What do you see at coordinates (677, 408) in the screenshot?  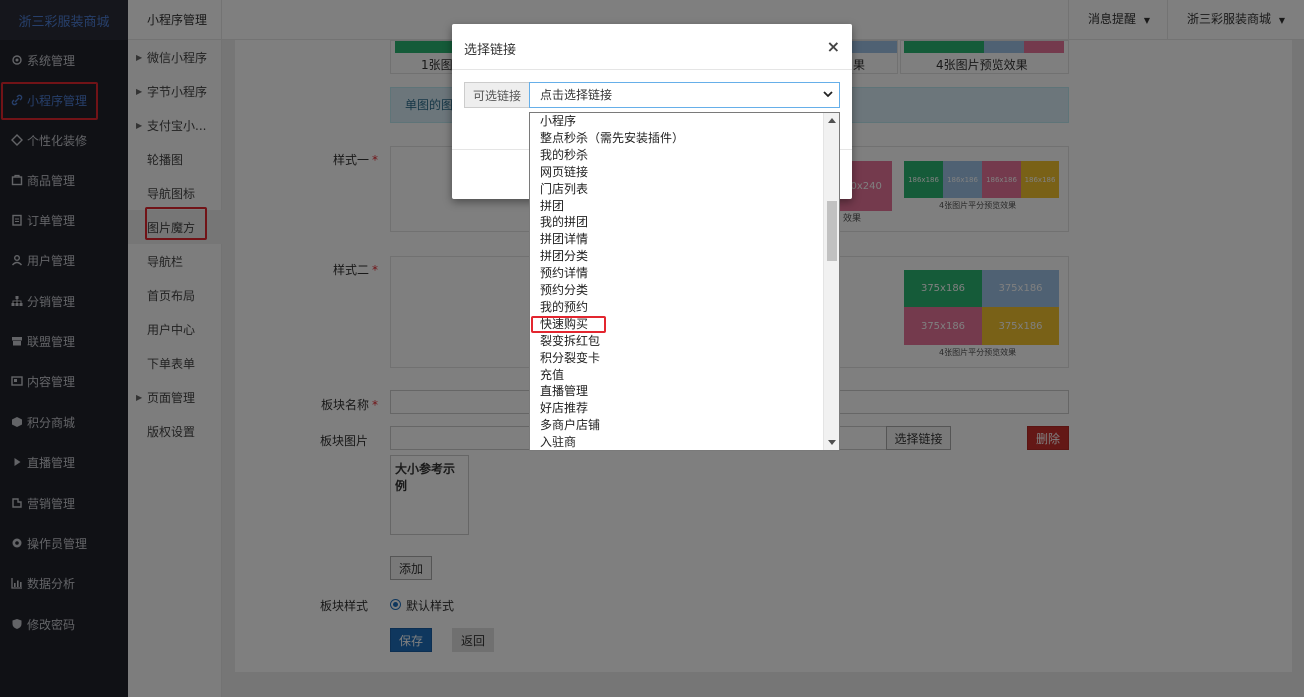 I see `link-option: 好店推荐` at bounding box center [677, 408].